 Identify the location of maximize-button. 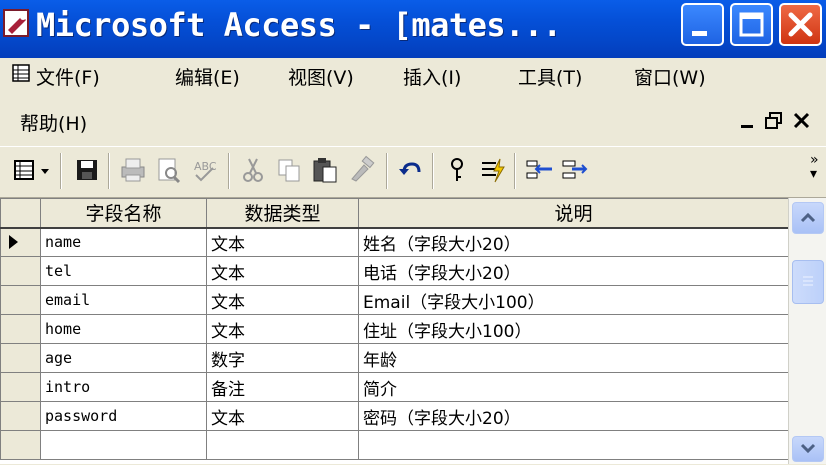
(751, 24).